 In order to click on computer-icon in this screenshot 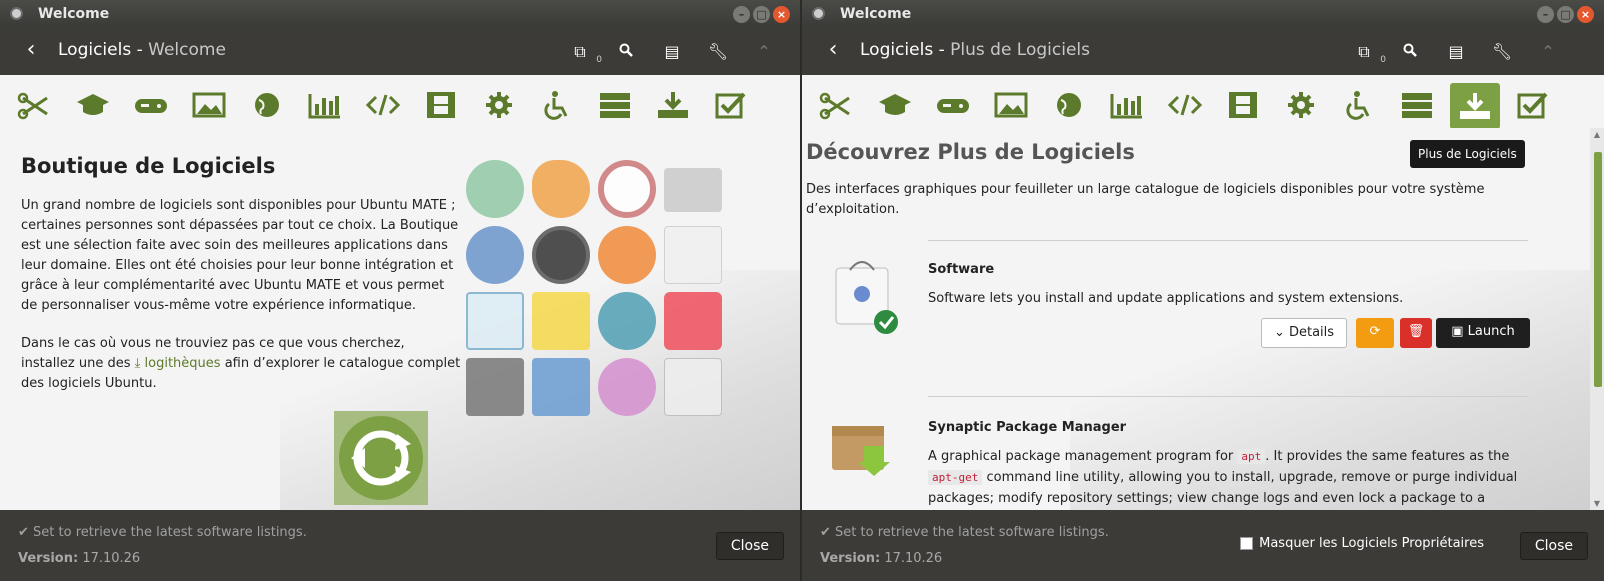, I will do `click(693, 190)`.